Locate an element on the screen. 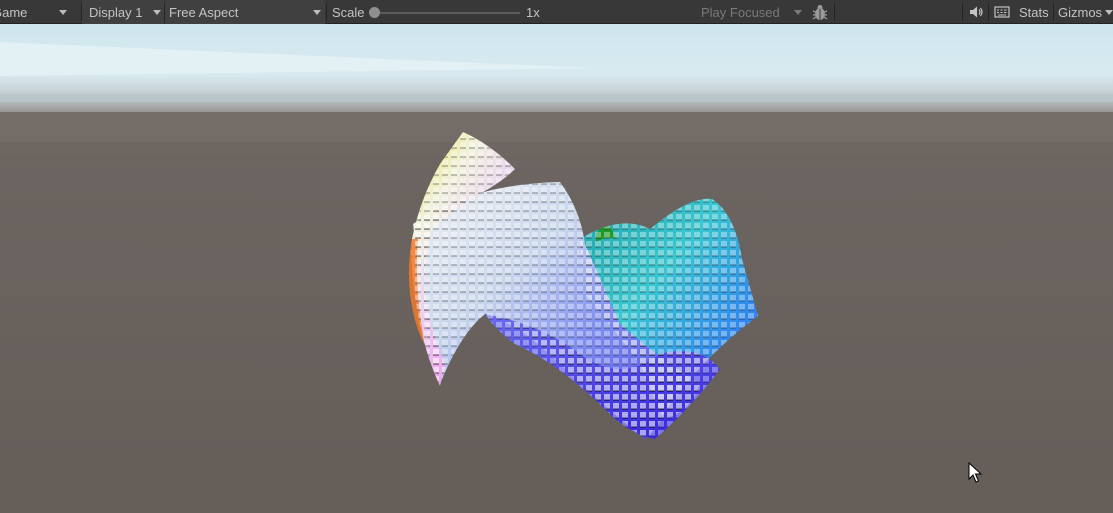 Image resolution: width=1113 pixels, height=513 pixels. gizmos-label: Gizmos is located at coordinates (1080, 12).